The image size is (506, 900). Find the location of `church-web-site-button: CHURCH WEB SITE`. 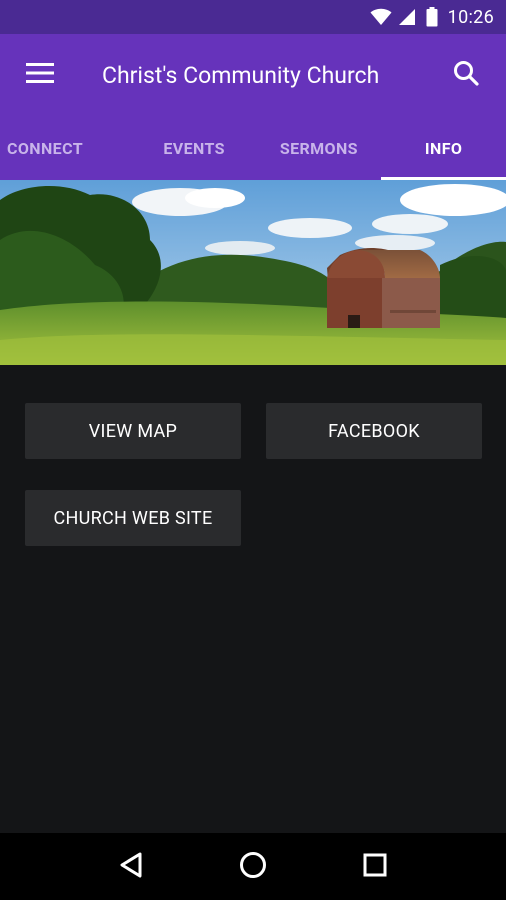

church-web-site-button: CHURCH WEB SITE is located at coordinates (133, 518).